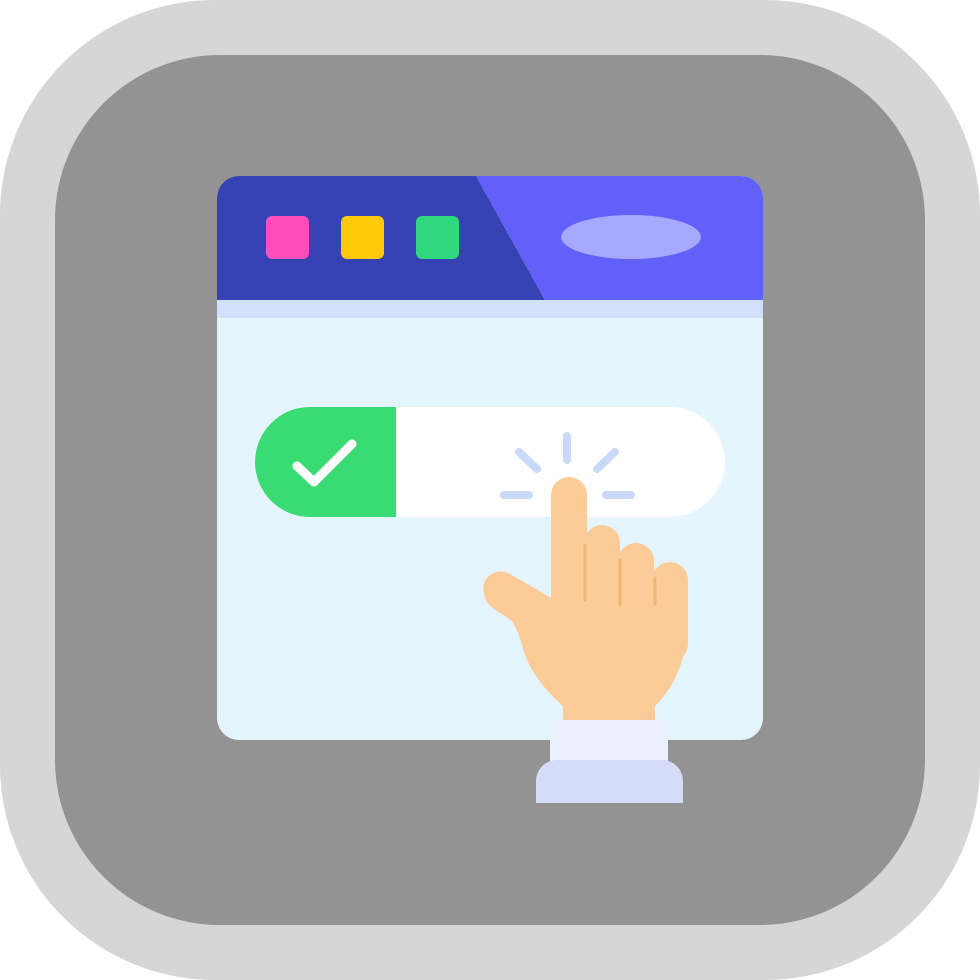 Image resolution: width=980 pixels, height=980 pixels. I want to click on address-bar-pill, so click(631, 237).